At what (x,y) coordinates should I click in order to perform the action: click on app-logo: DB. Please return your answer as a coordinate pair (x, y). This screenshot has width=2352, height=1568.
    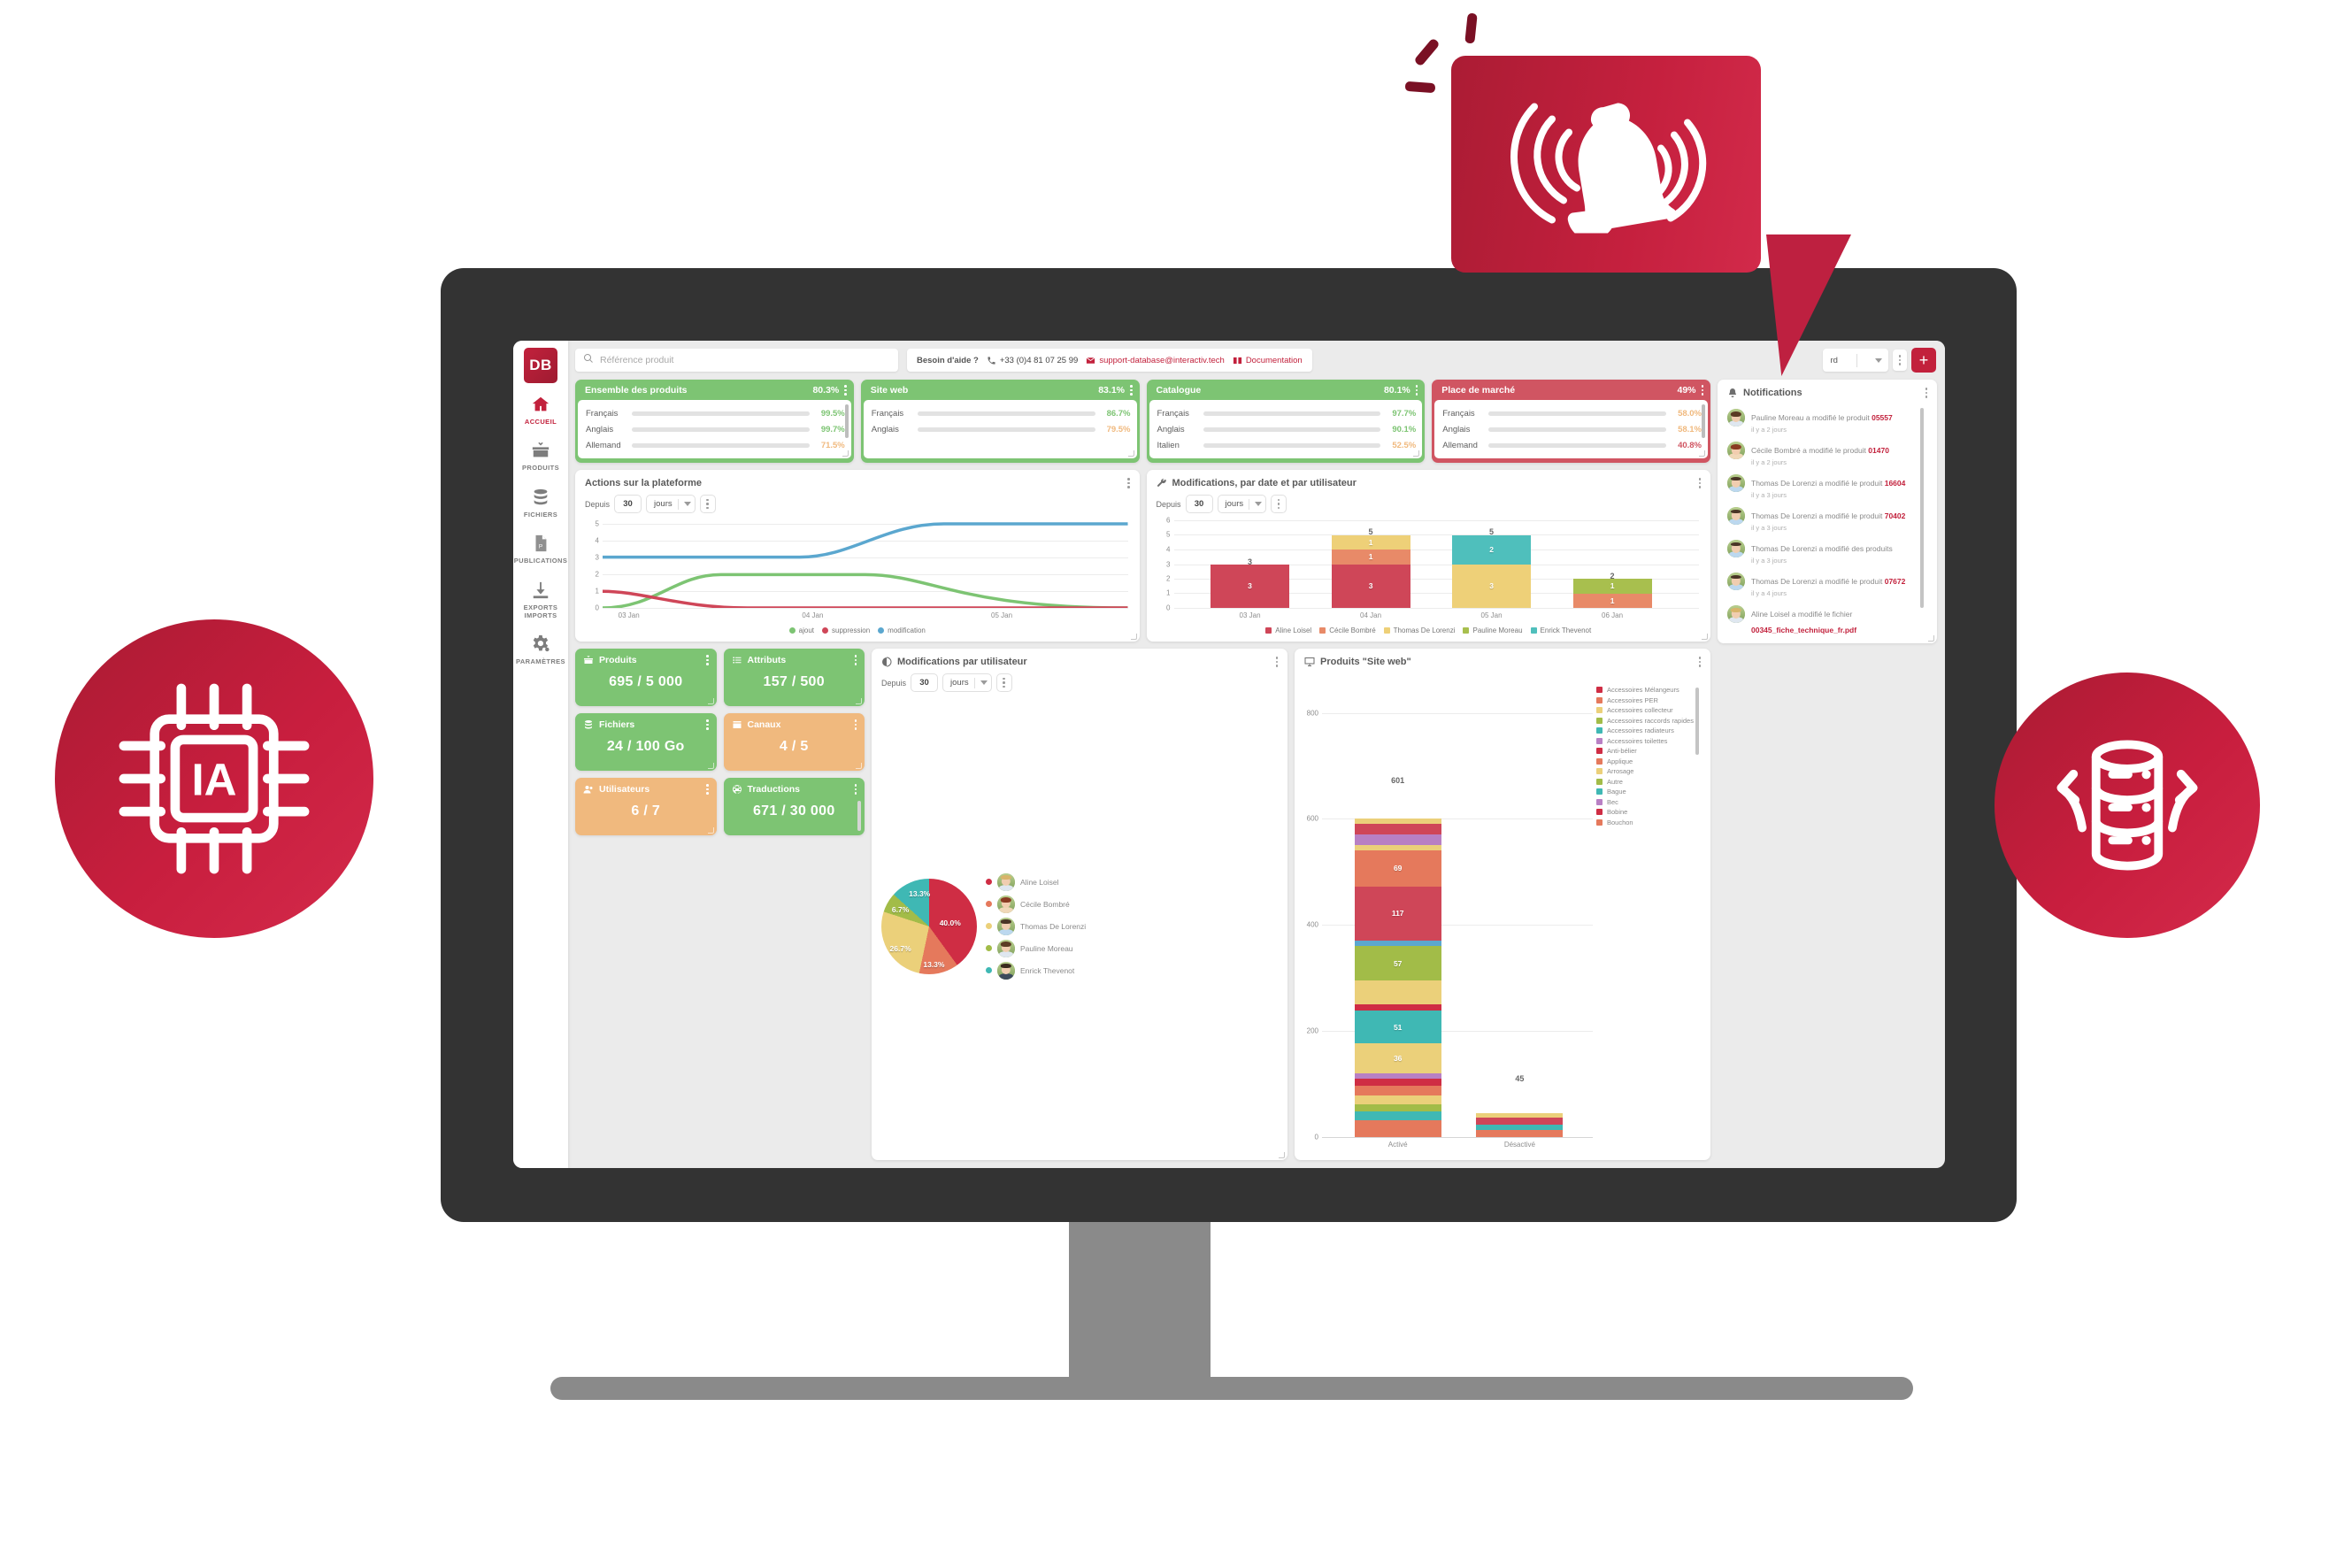
    Looking at the image, I should click on (540, 365).